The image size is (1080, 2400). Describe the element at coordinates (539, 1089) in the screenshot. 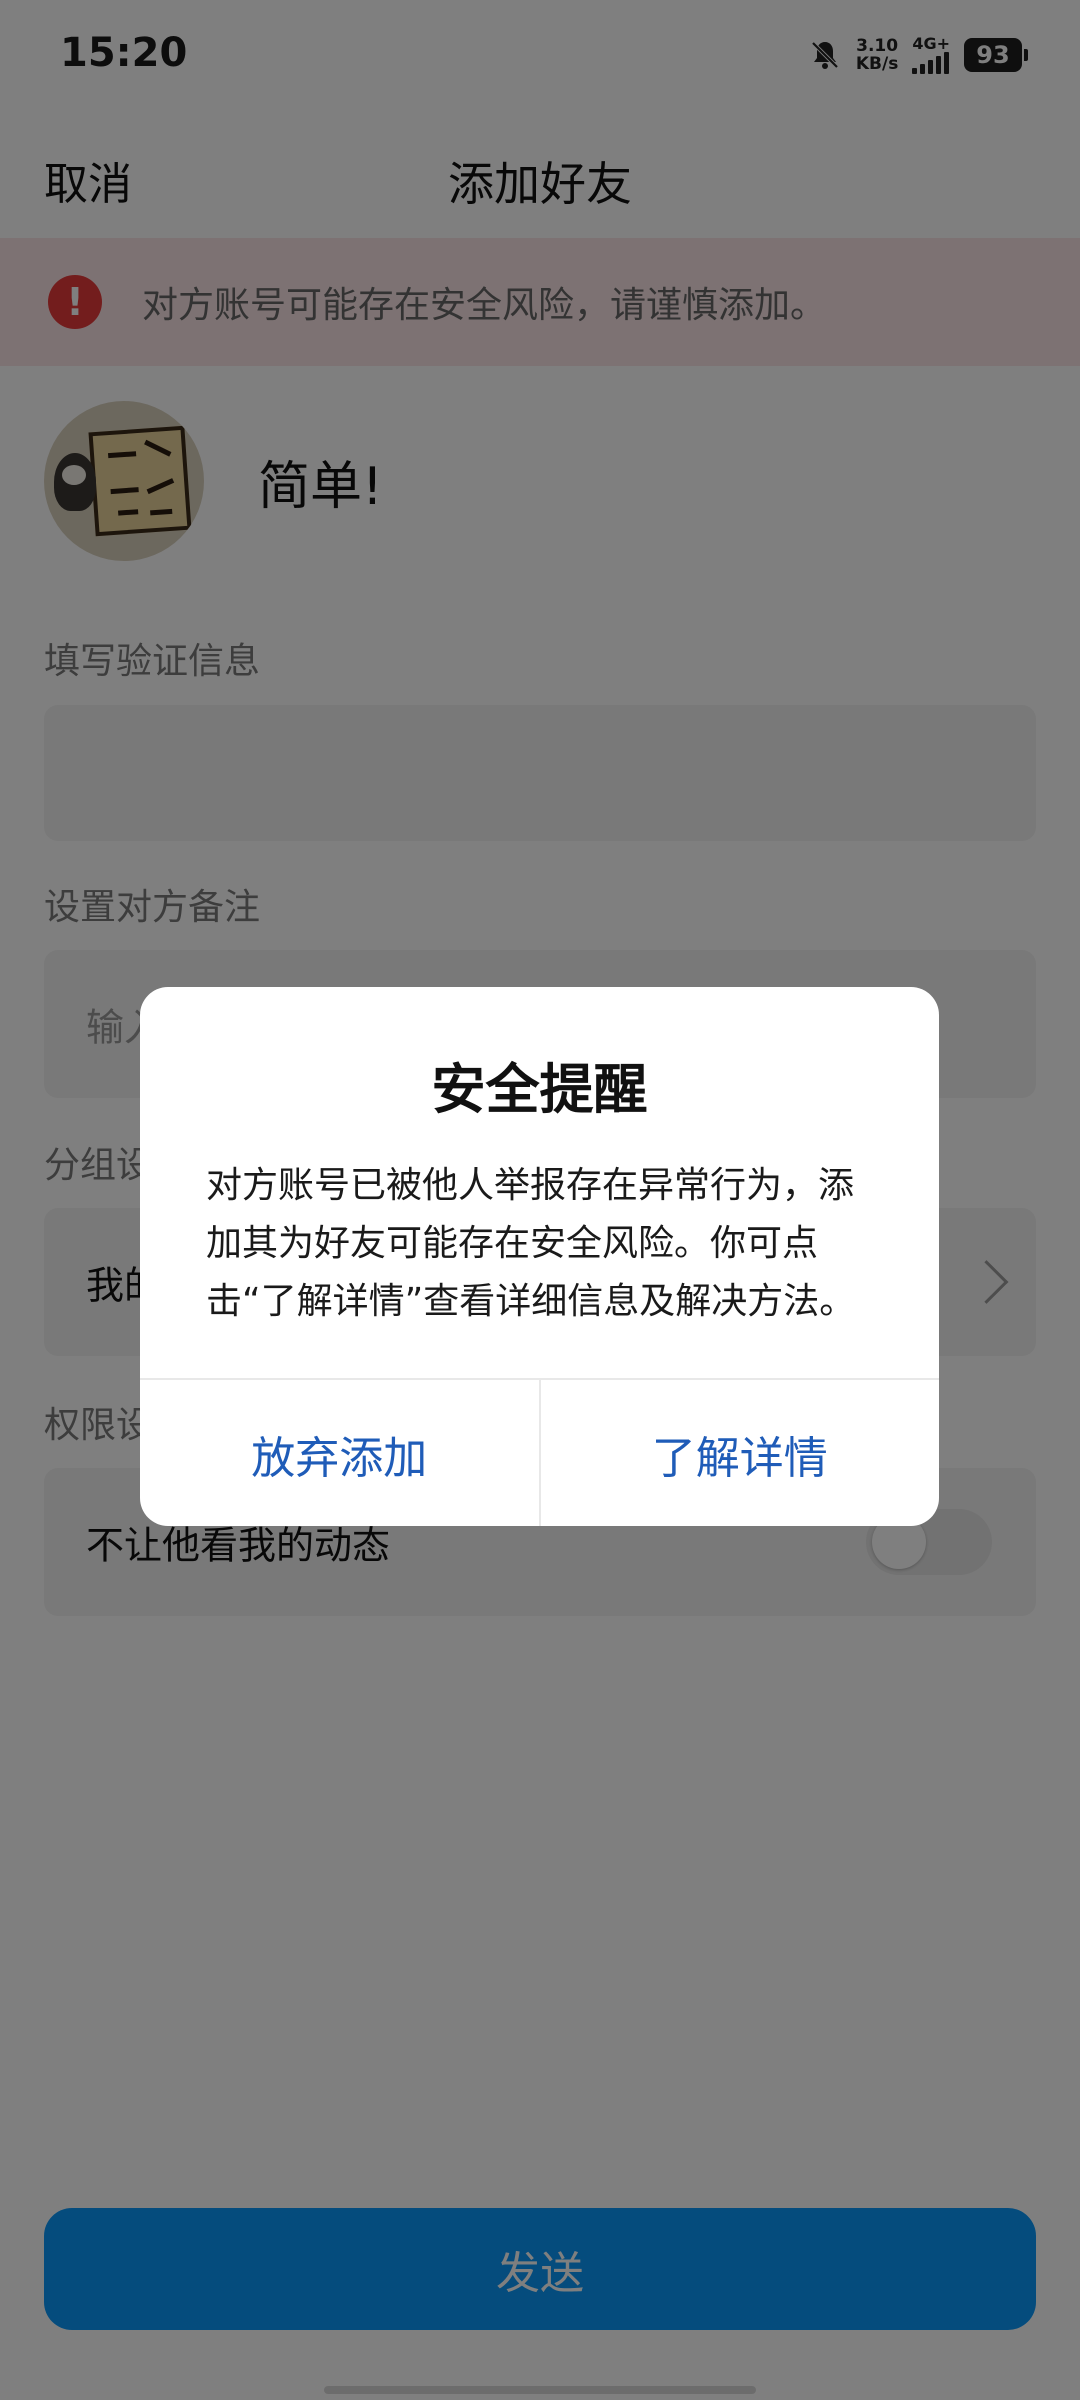

I see `dialog-title: 安全提醒` at that location.